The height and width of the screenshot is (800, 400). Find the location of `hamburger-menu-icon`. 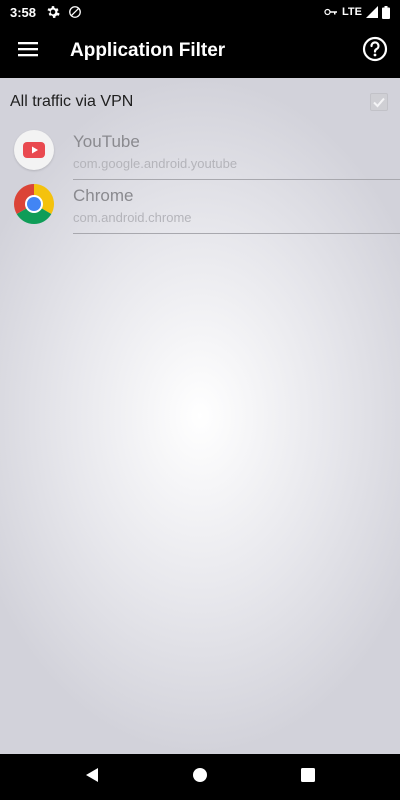

hamburger-menu-icon is located at coordinates (28, 51).